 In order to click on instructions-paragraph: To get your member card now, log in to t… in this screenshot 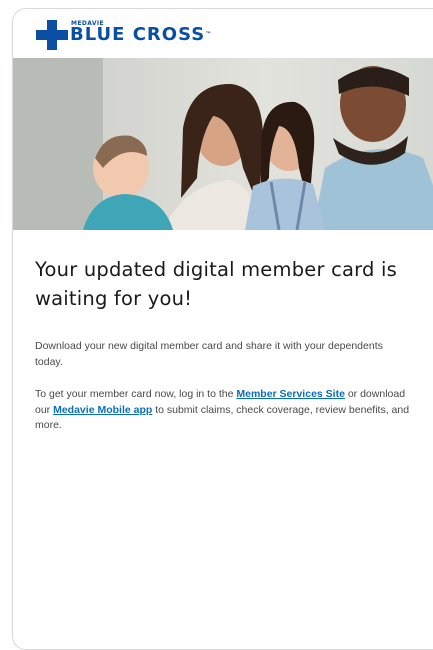, I will do `click(224, 410)`.